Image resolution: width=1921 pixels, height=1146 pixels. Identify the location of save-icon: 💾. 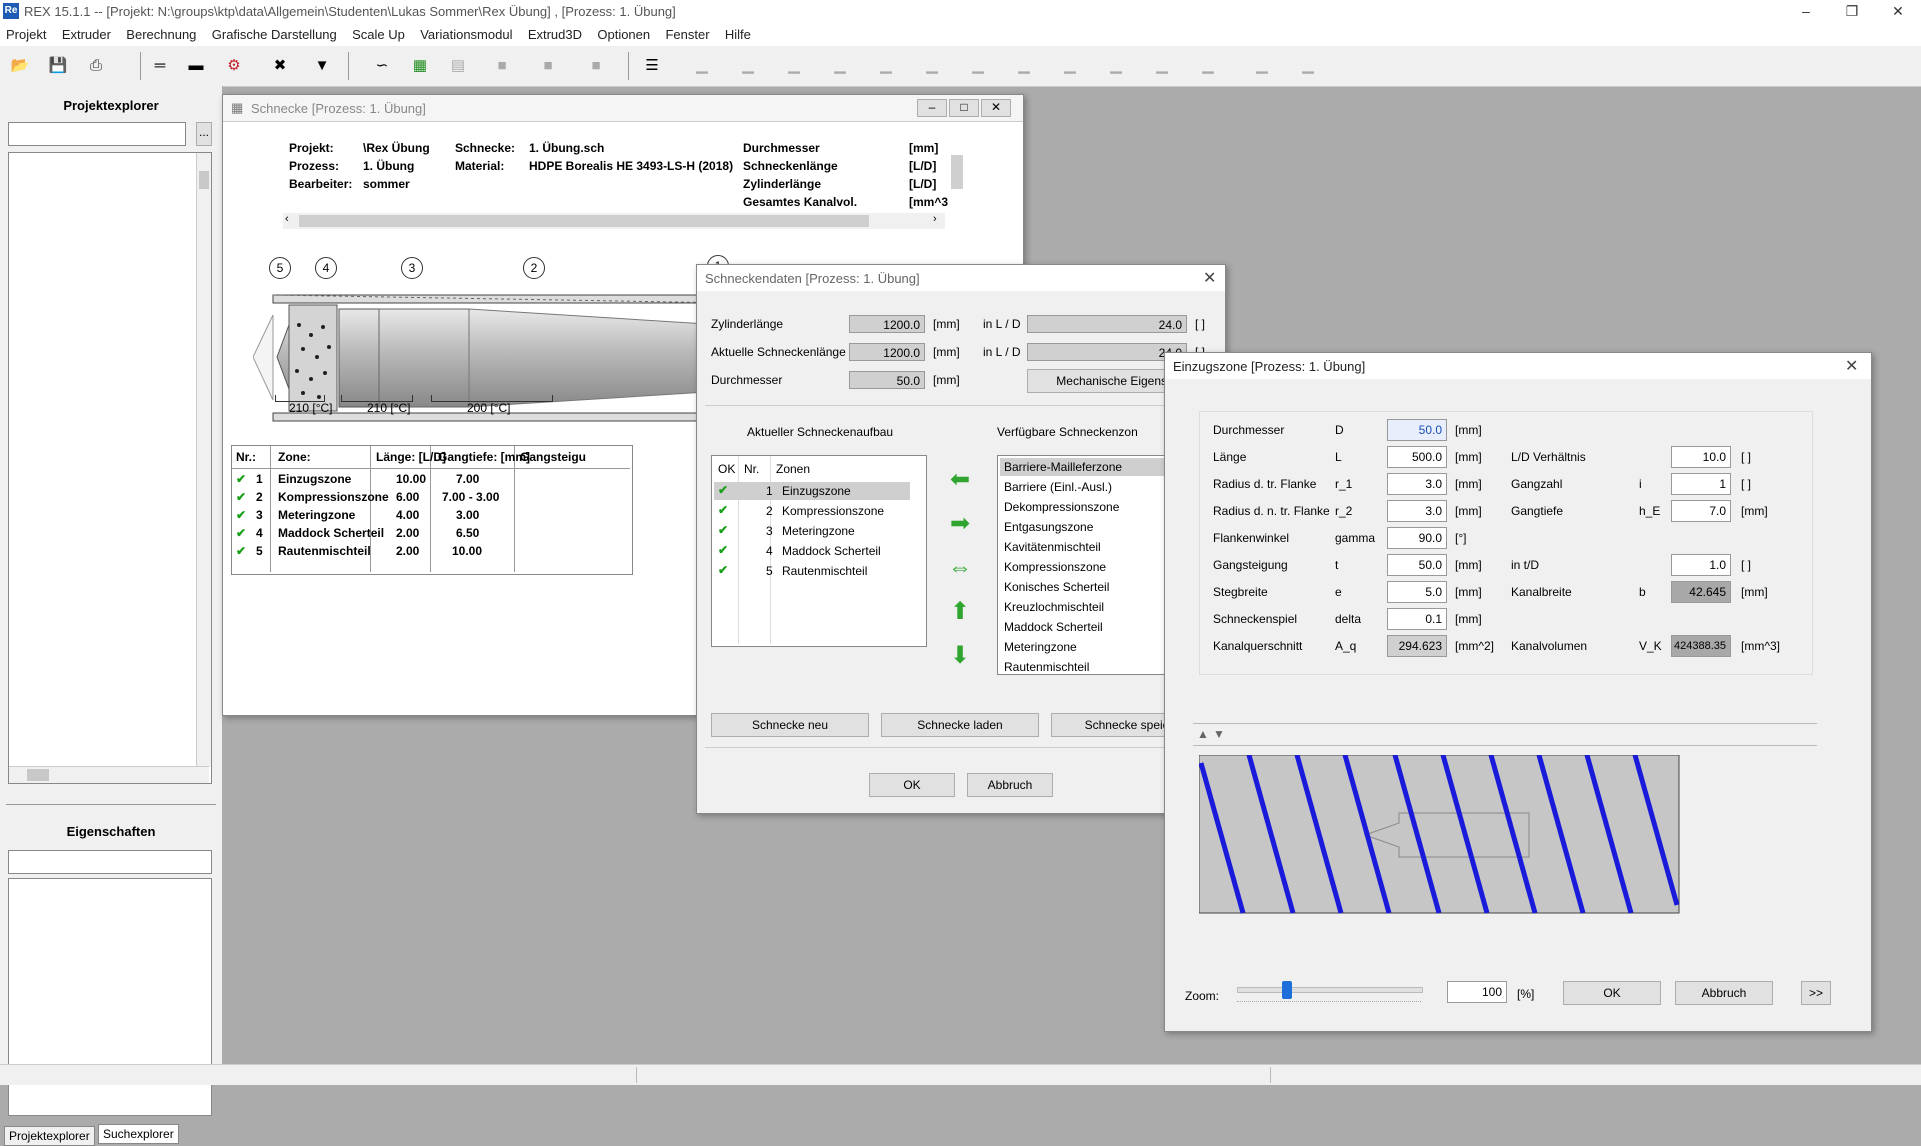
(58, 66).